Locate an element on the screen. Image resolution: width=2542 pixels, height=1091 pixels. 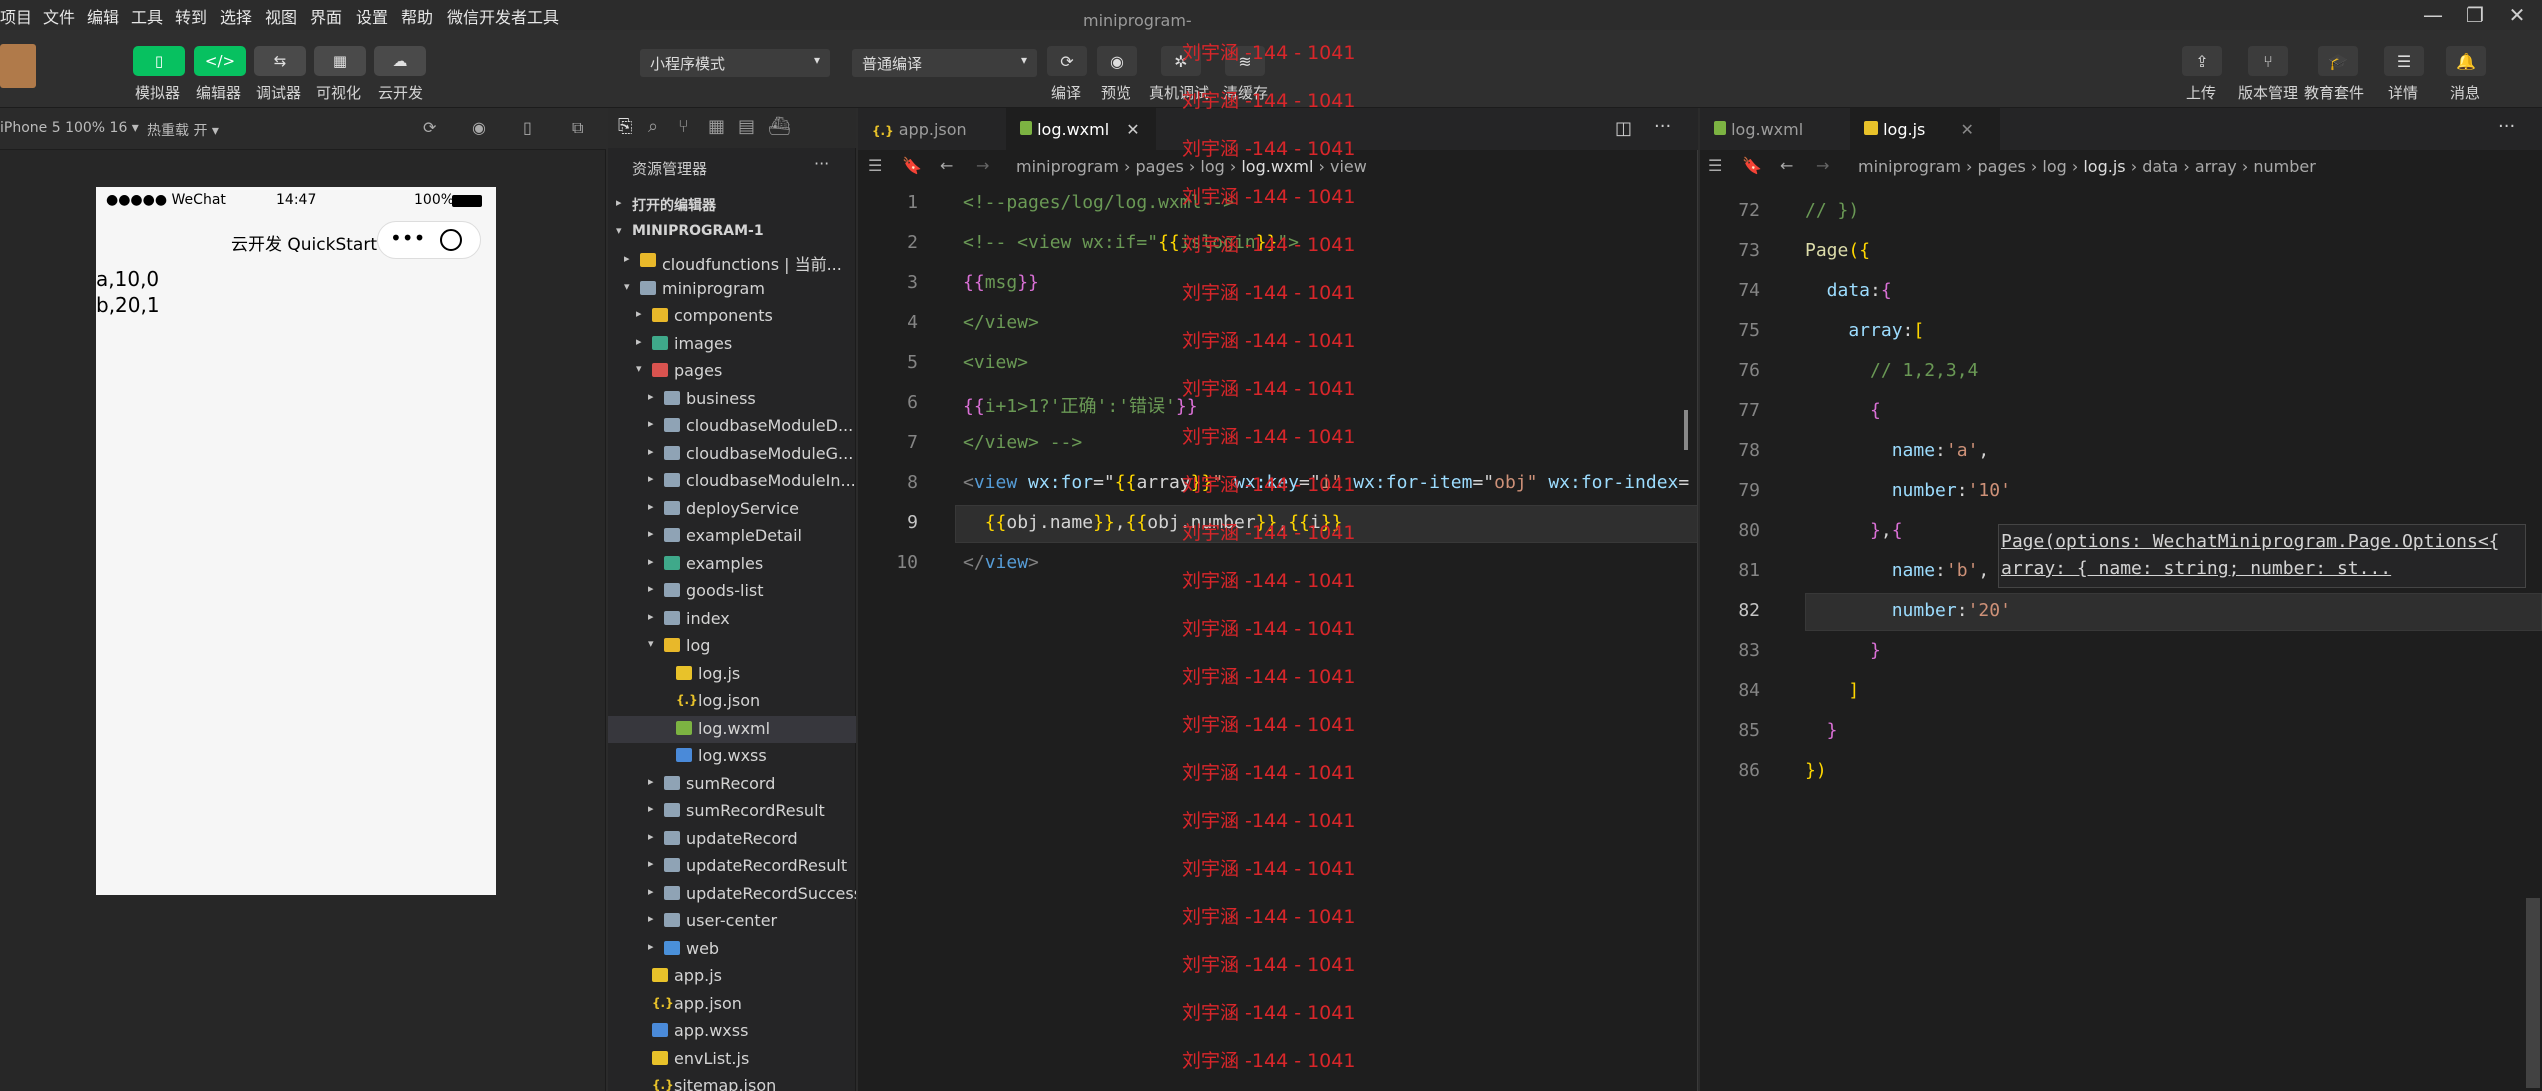
upload-label: 上传 is located at coordinates (2201, 92).